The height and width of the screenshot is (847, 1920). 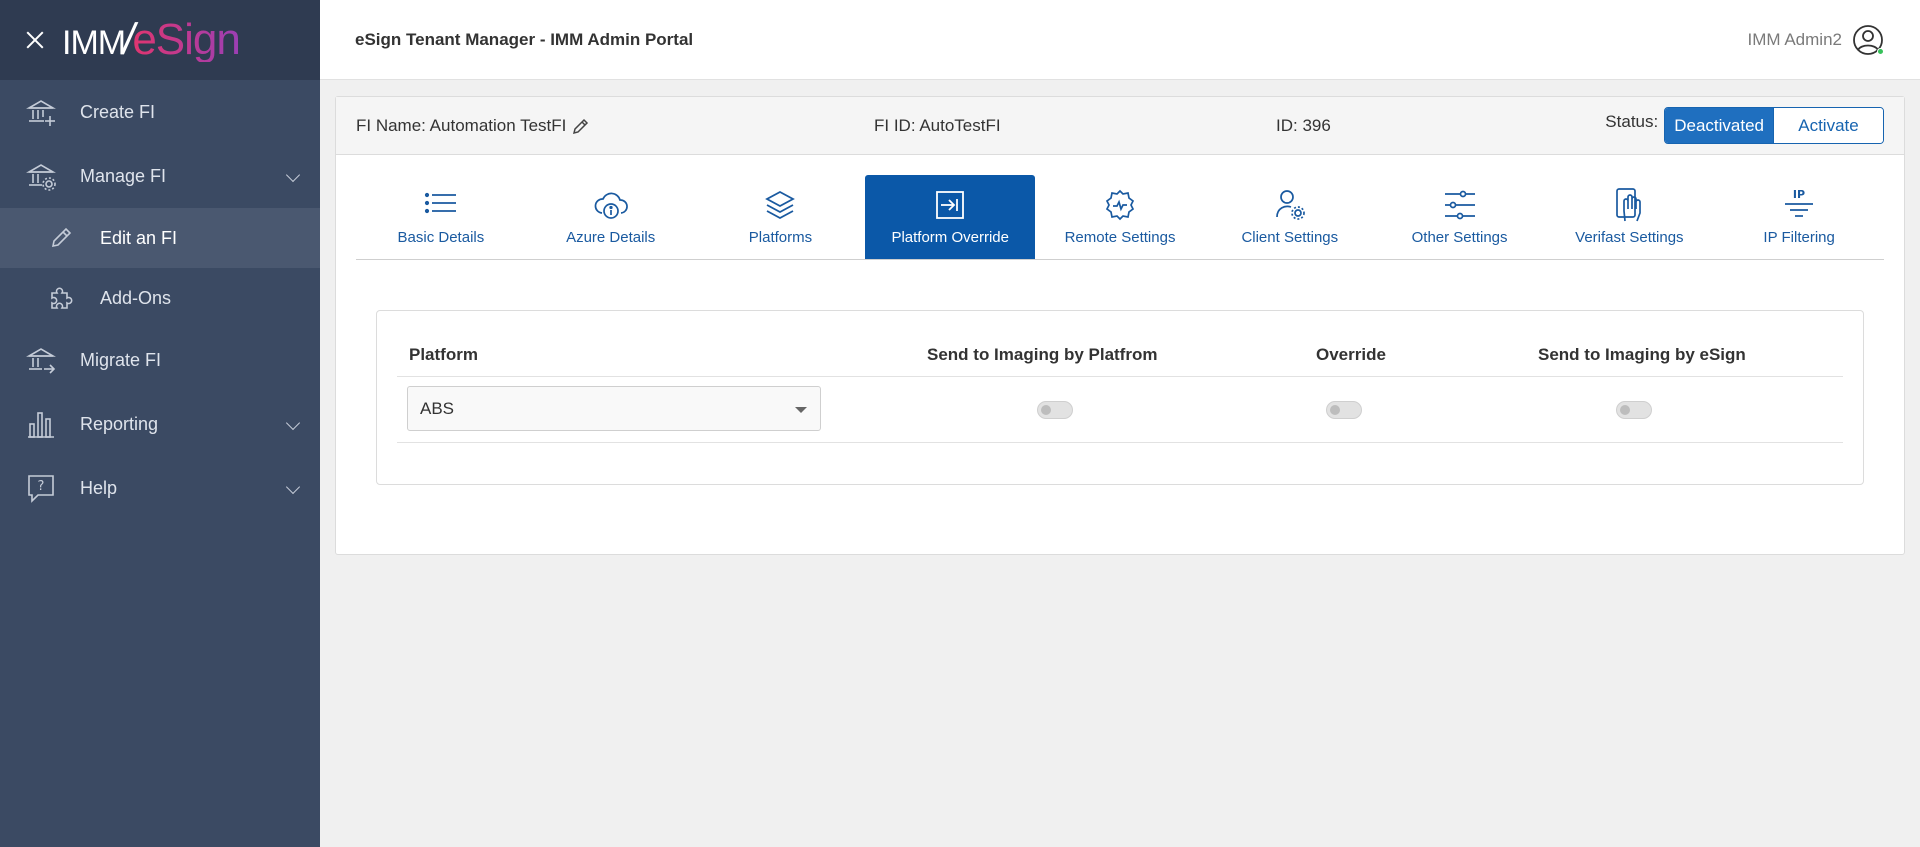 I want to click on imm-esign-logo: IMM / eSign, so click(x=151, y=39).